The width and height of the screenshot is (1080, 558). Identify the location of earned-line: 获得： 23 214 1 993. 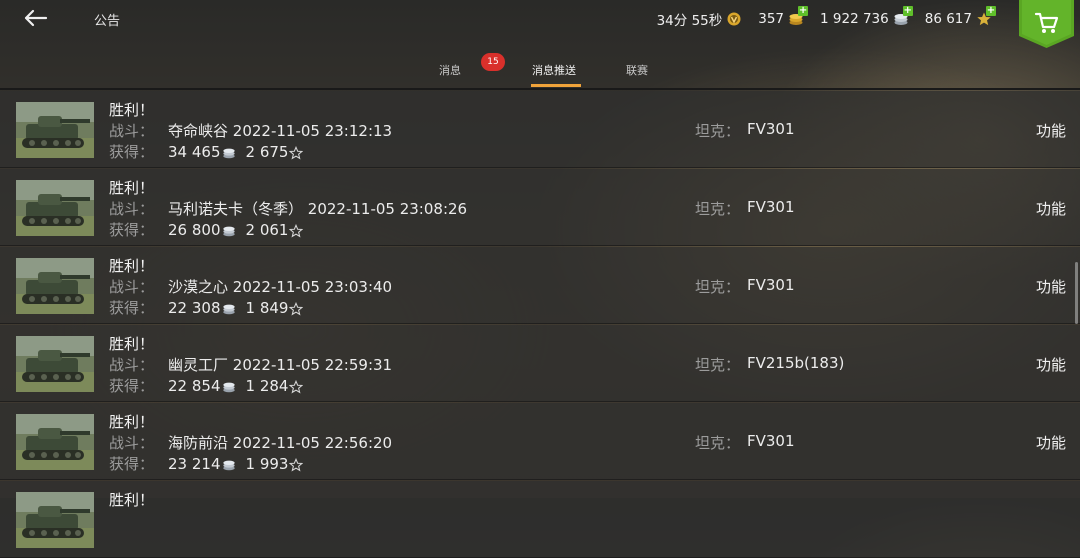
(207, 463).